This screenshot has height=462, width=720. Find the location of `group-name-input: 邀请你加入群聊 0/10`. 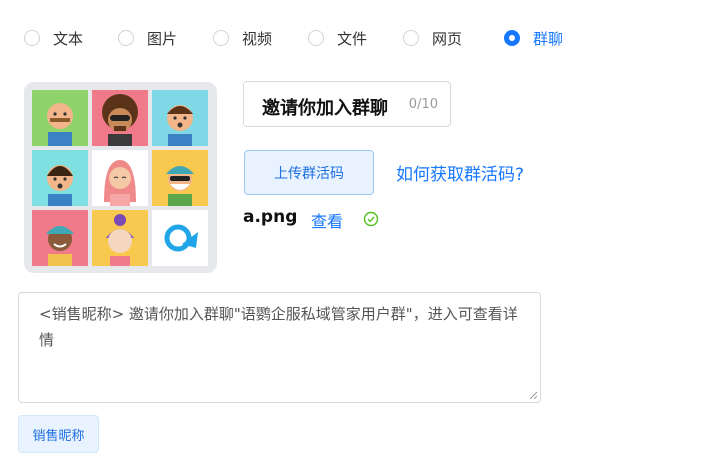

group-name-input: 邀请你加入群聊 0/10 is located at coordinates (347, 104).